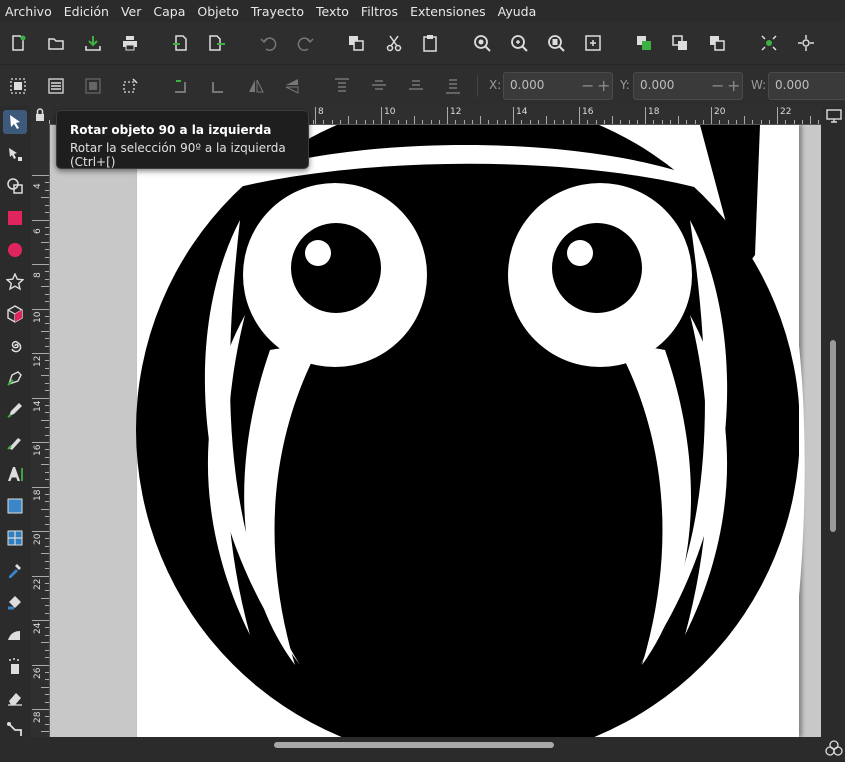  Describe the element at coordinates (517, 11) in the screenshot. I see `menu-ayuda: Ayuda` at that location.